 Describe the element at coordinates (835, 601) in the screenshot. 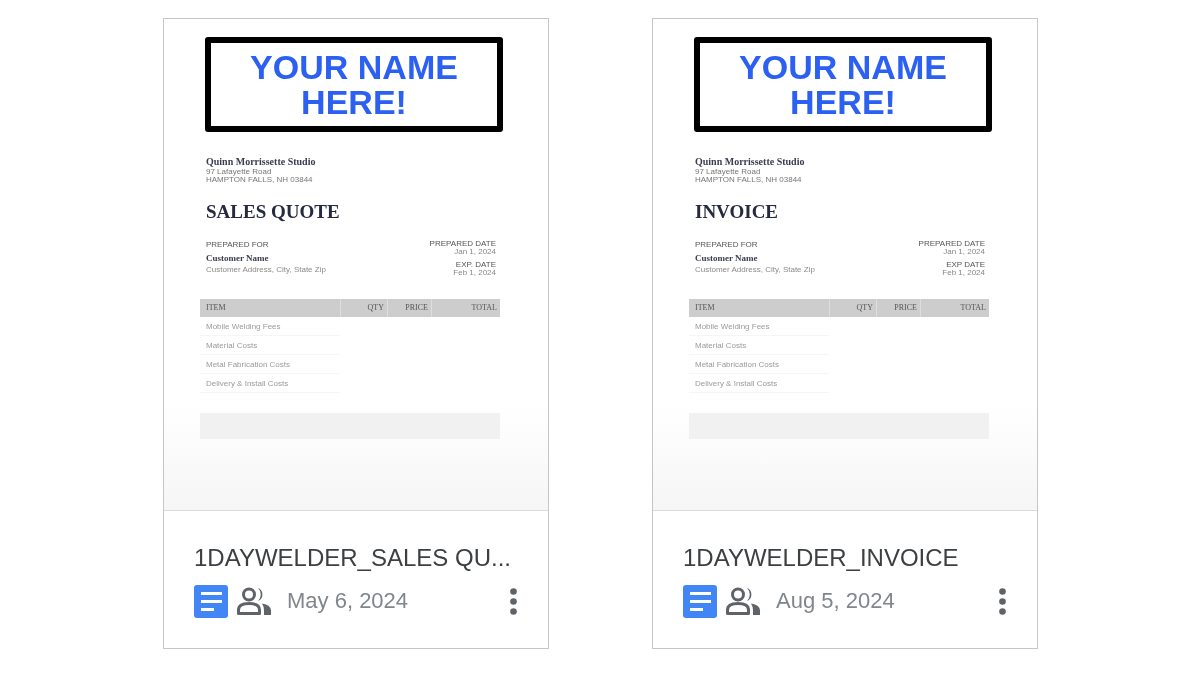

I see `modified-date: Aug 5, 2024` at that location.